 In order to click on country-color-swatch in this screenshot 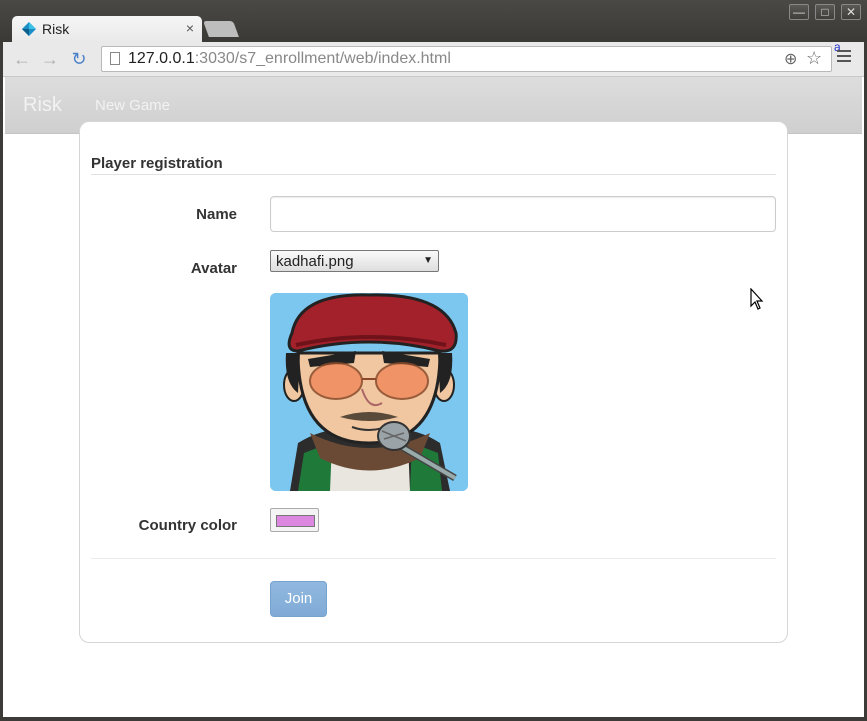, I will do `click(295, 521)`.